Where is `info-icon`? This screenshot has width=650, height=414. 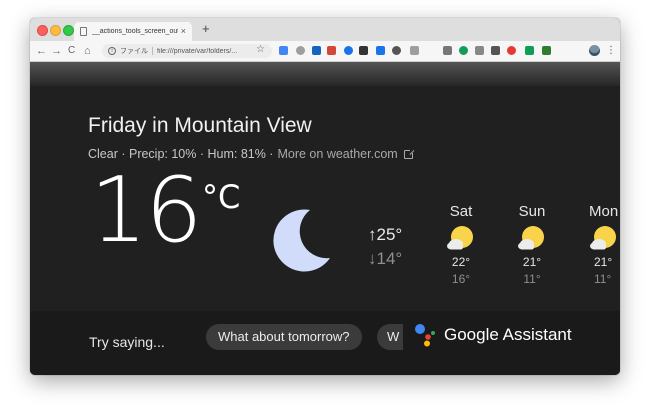 info-icon is located at coordinates (363, 50).